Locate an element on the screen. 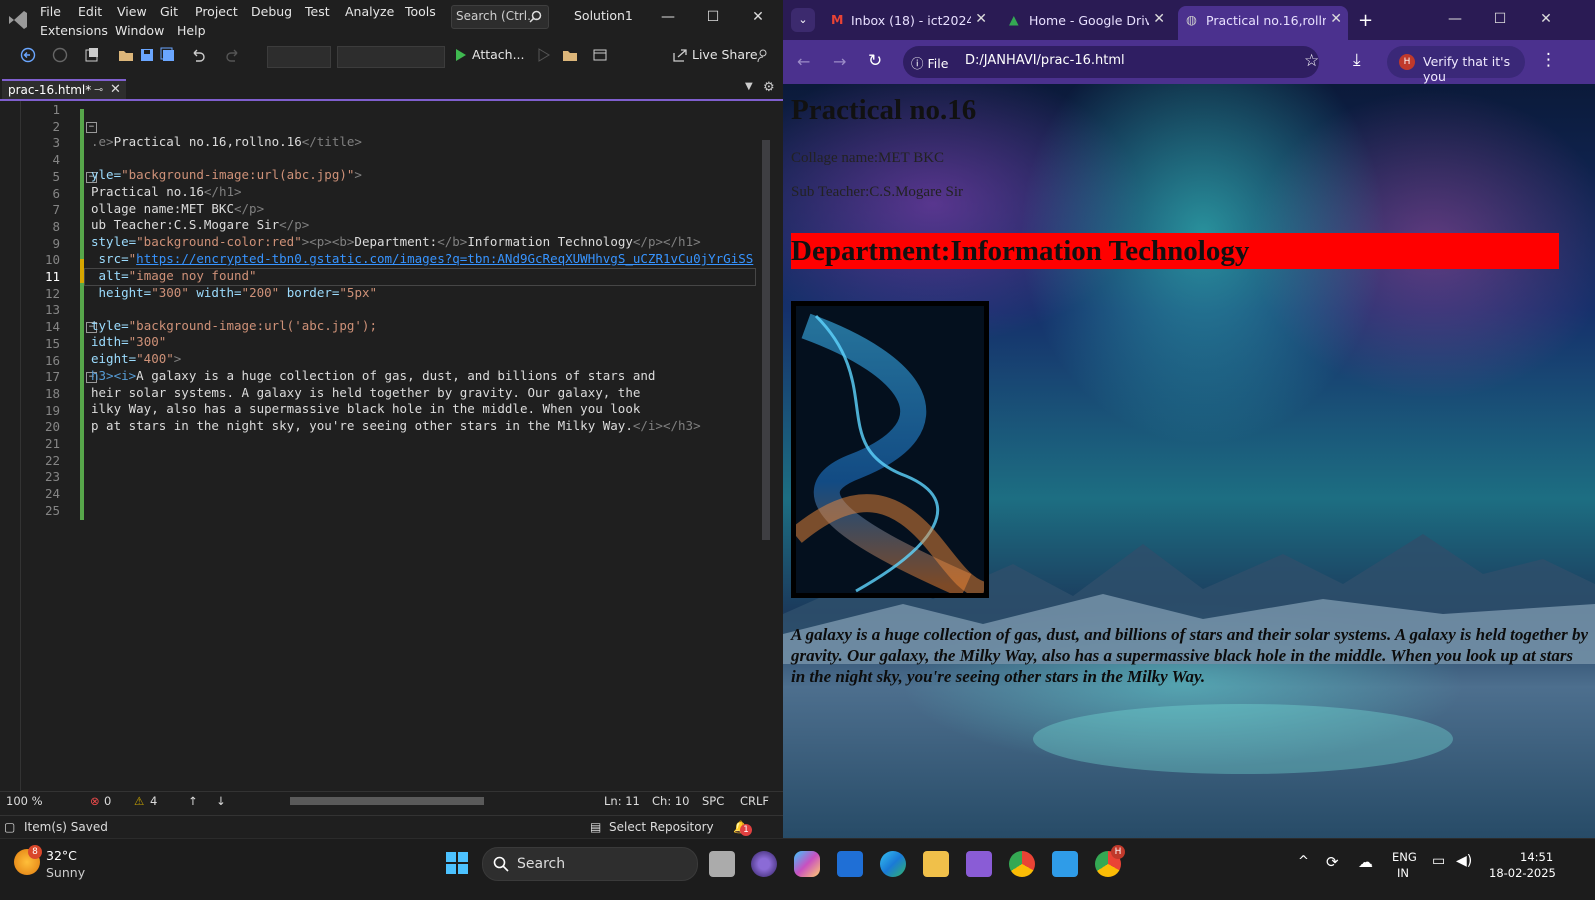 This screenshot has width=1595, height=900. tab-gmail: M Inbox (18) - ict2024j ✕ is located at coordinates (908, 20).